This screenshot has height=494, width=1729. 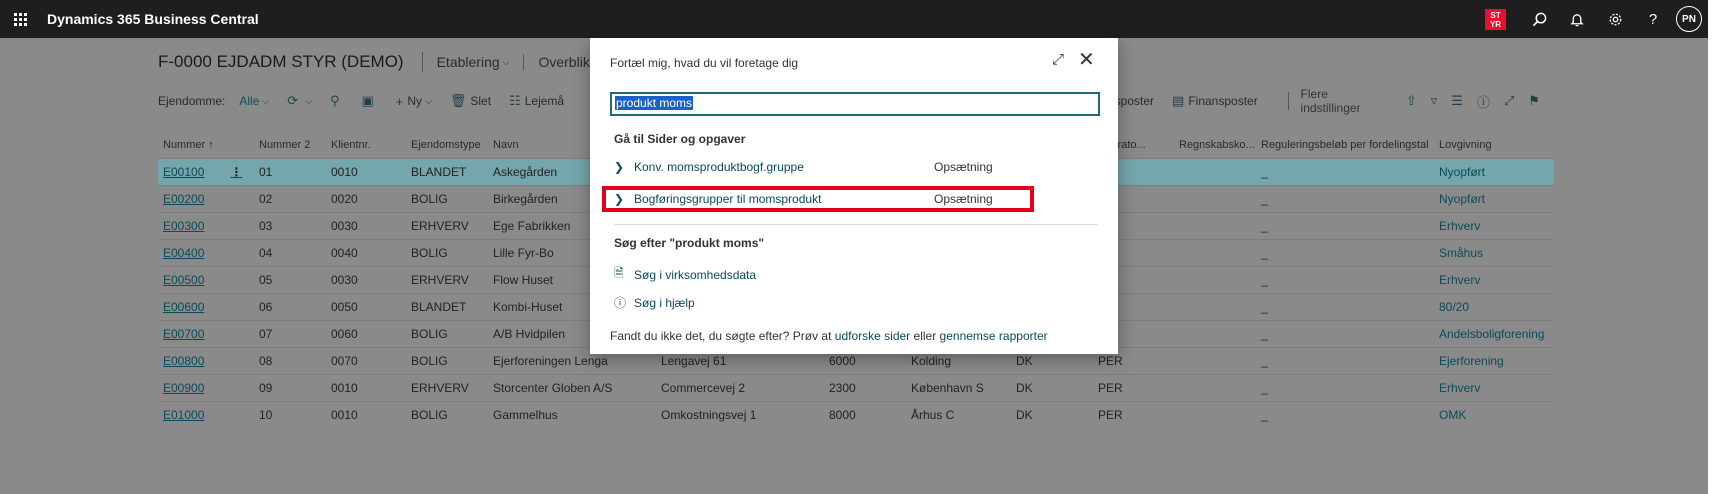 I want to click on filter-icon: ▿, so click(x=1434, y=101).